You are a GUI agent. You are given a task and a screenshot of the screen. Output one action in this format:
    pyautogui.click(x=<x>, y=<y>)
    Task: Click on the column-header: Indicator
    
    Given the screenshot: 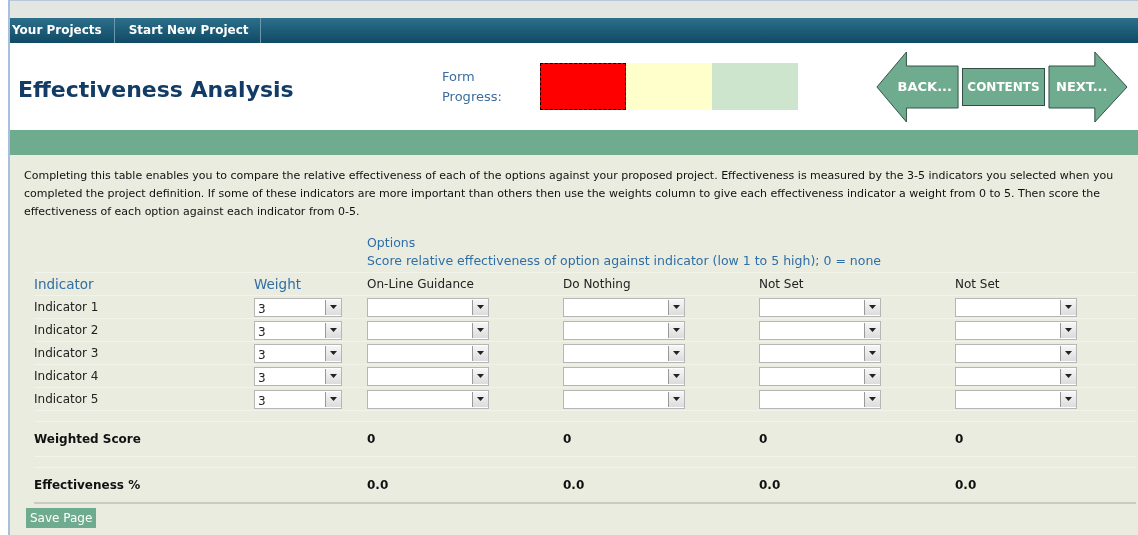 What is the action you would take?
    pyautogui.click(x=64, y=284)
    